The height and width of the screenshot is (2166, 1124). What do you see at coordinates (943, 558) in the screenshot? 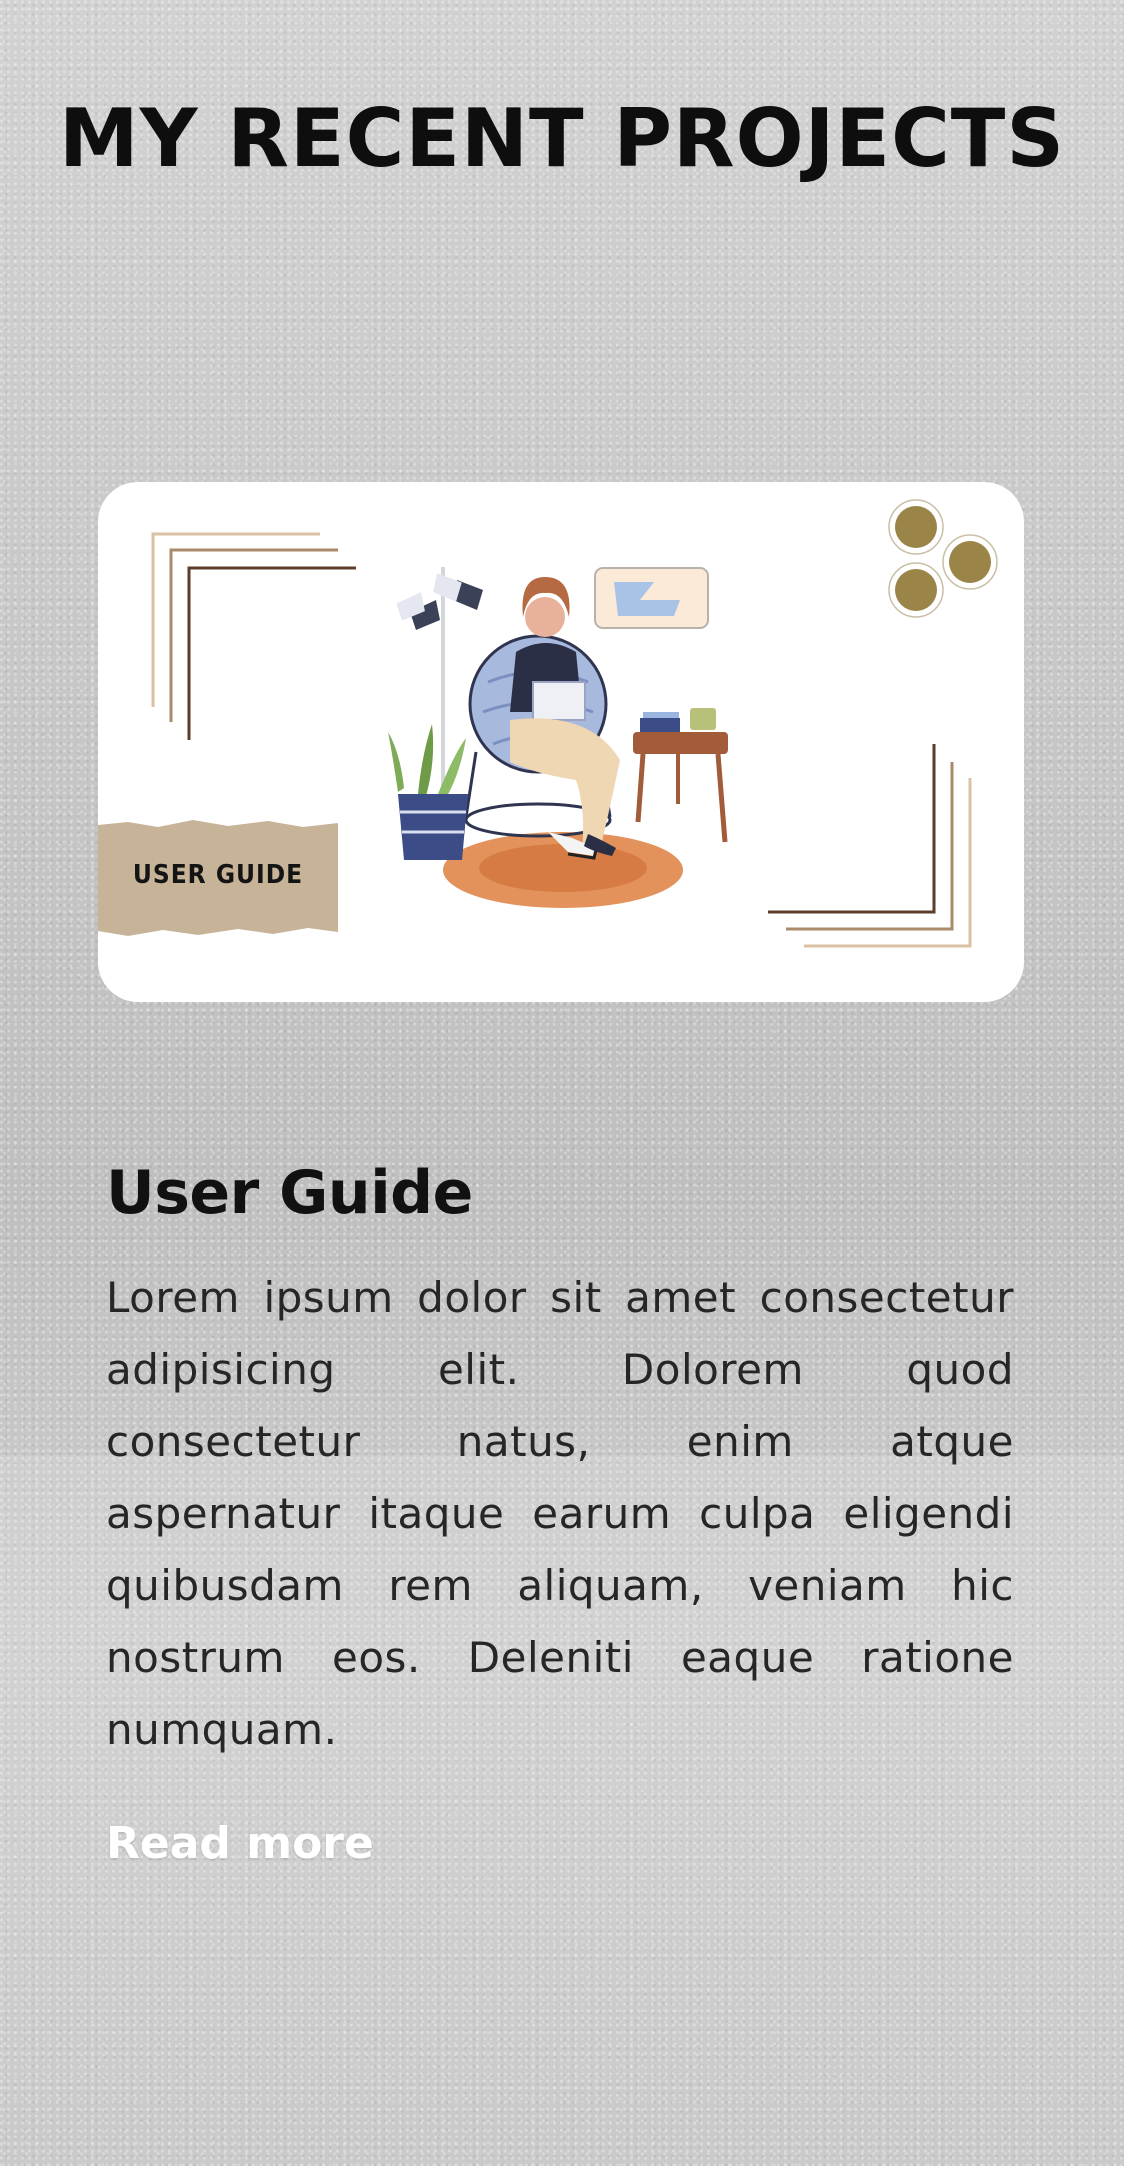
I see `gold-dots-icon` at bounding box center [943, 558].